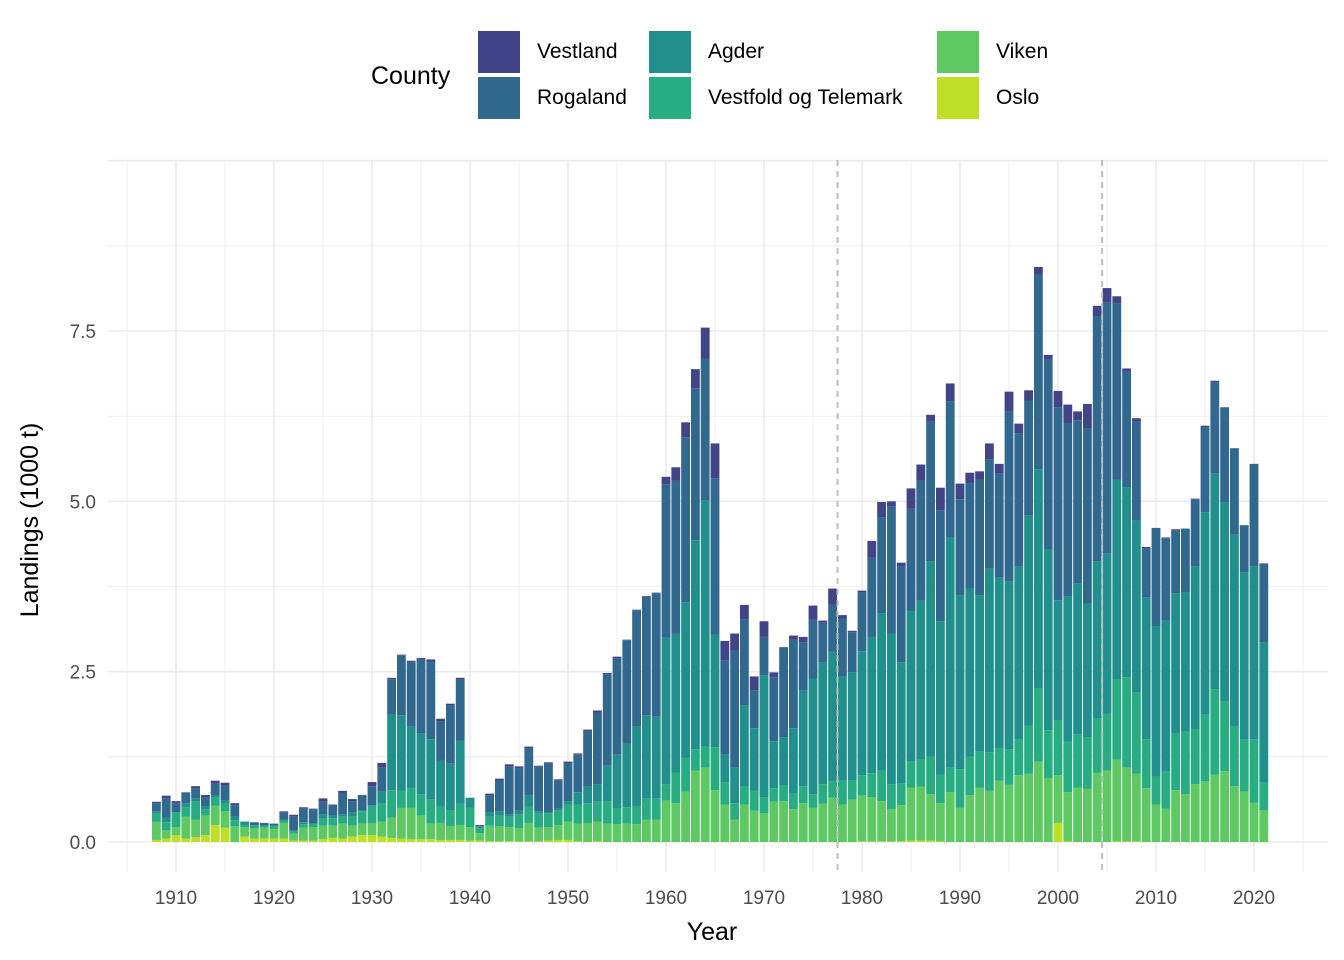  What do you see at coordinates (1019, 757) in the screenshot?
I see `bar-vestfold-og-telemark-1996` at bounding box center [1019, 757].